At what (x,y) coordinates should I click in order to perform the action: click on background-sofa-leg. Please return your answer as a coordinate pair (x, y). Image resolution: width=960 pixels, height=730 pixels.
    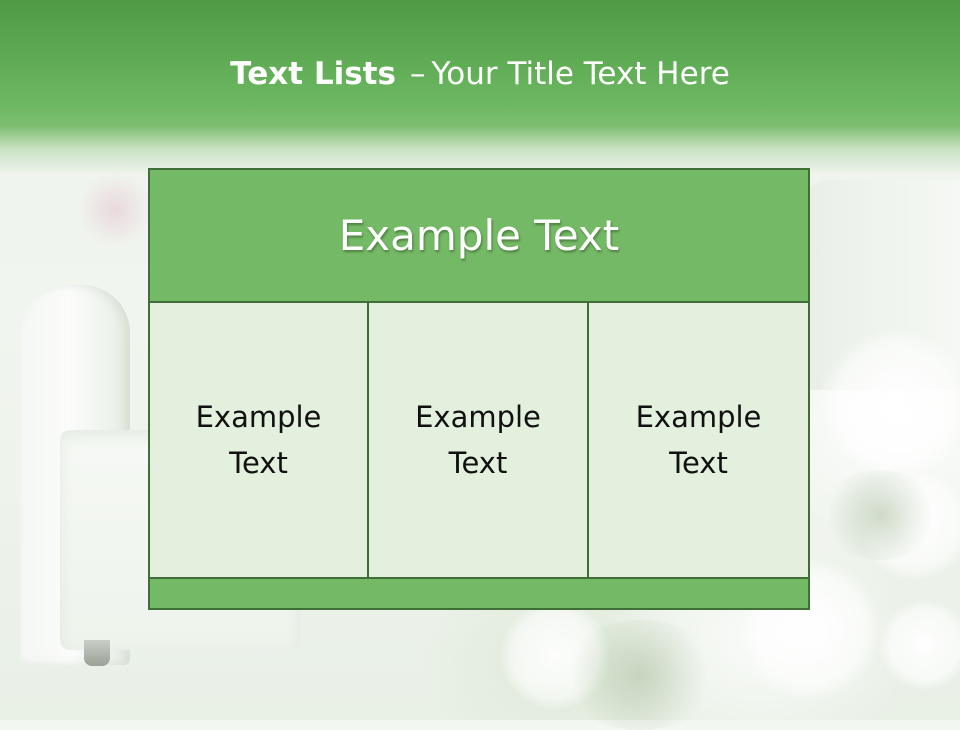
    Looking at the image, I should click on (97, 653).